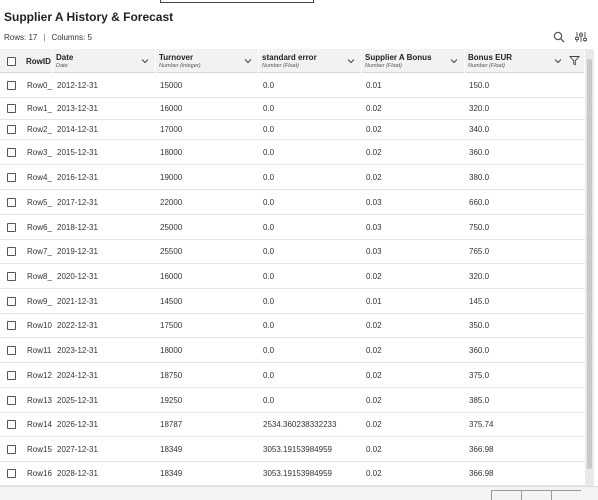 This screenshot has height=500, width=598. Describe the element at coordinates (292, 85) in the screenshot. I see `table-row: Row0_ 2012-12-31 15000 0.0 0.01 150.0` at that location.